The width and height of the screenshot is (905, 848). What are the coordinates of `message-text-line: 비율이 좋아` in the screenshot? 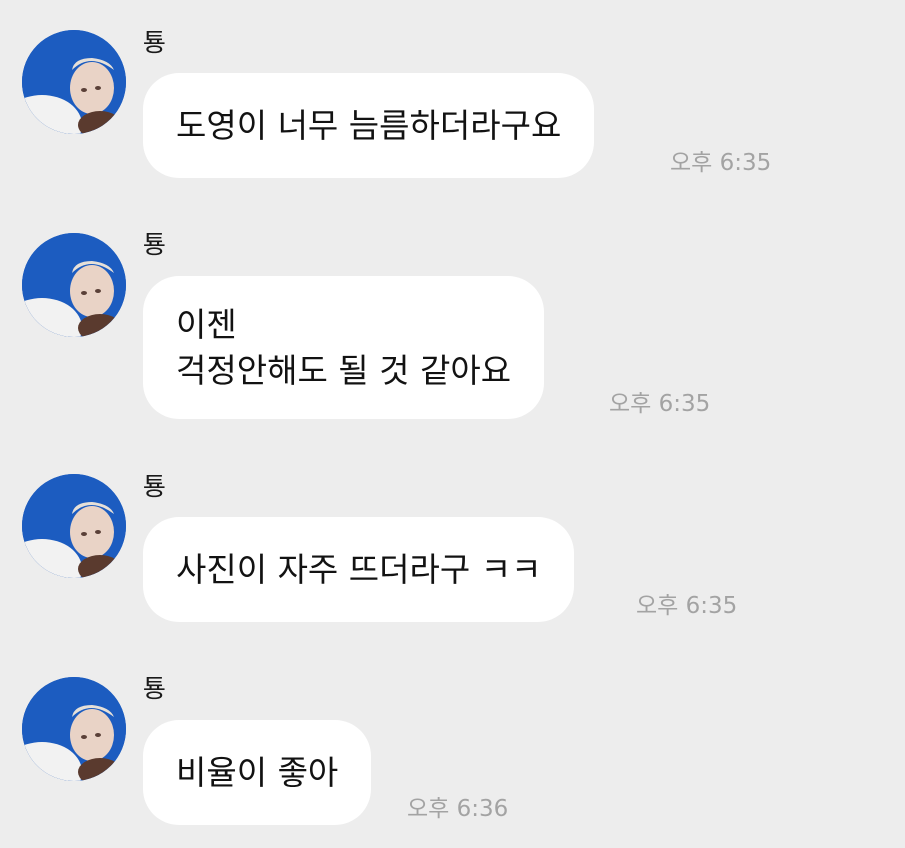 It's located at (257, 772).